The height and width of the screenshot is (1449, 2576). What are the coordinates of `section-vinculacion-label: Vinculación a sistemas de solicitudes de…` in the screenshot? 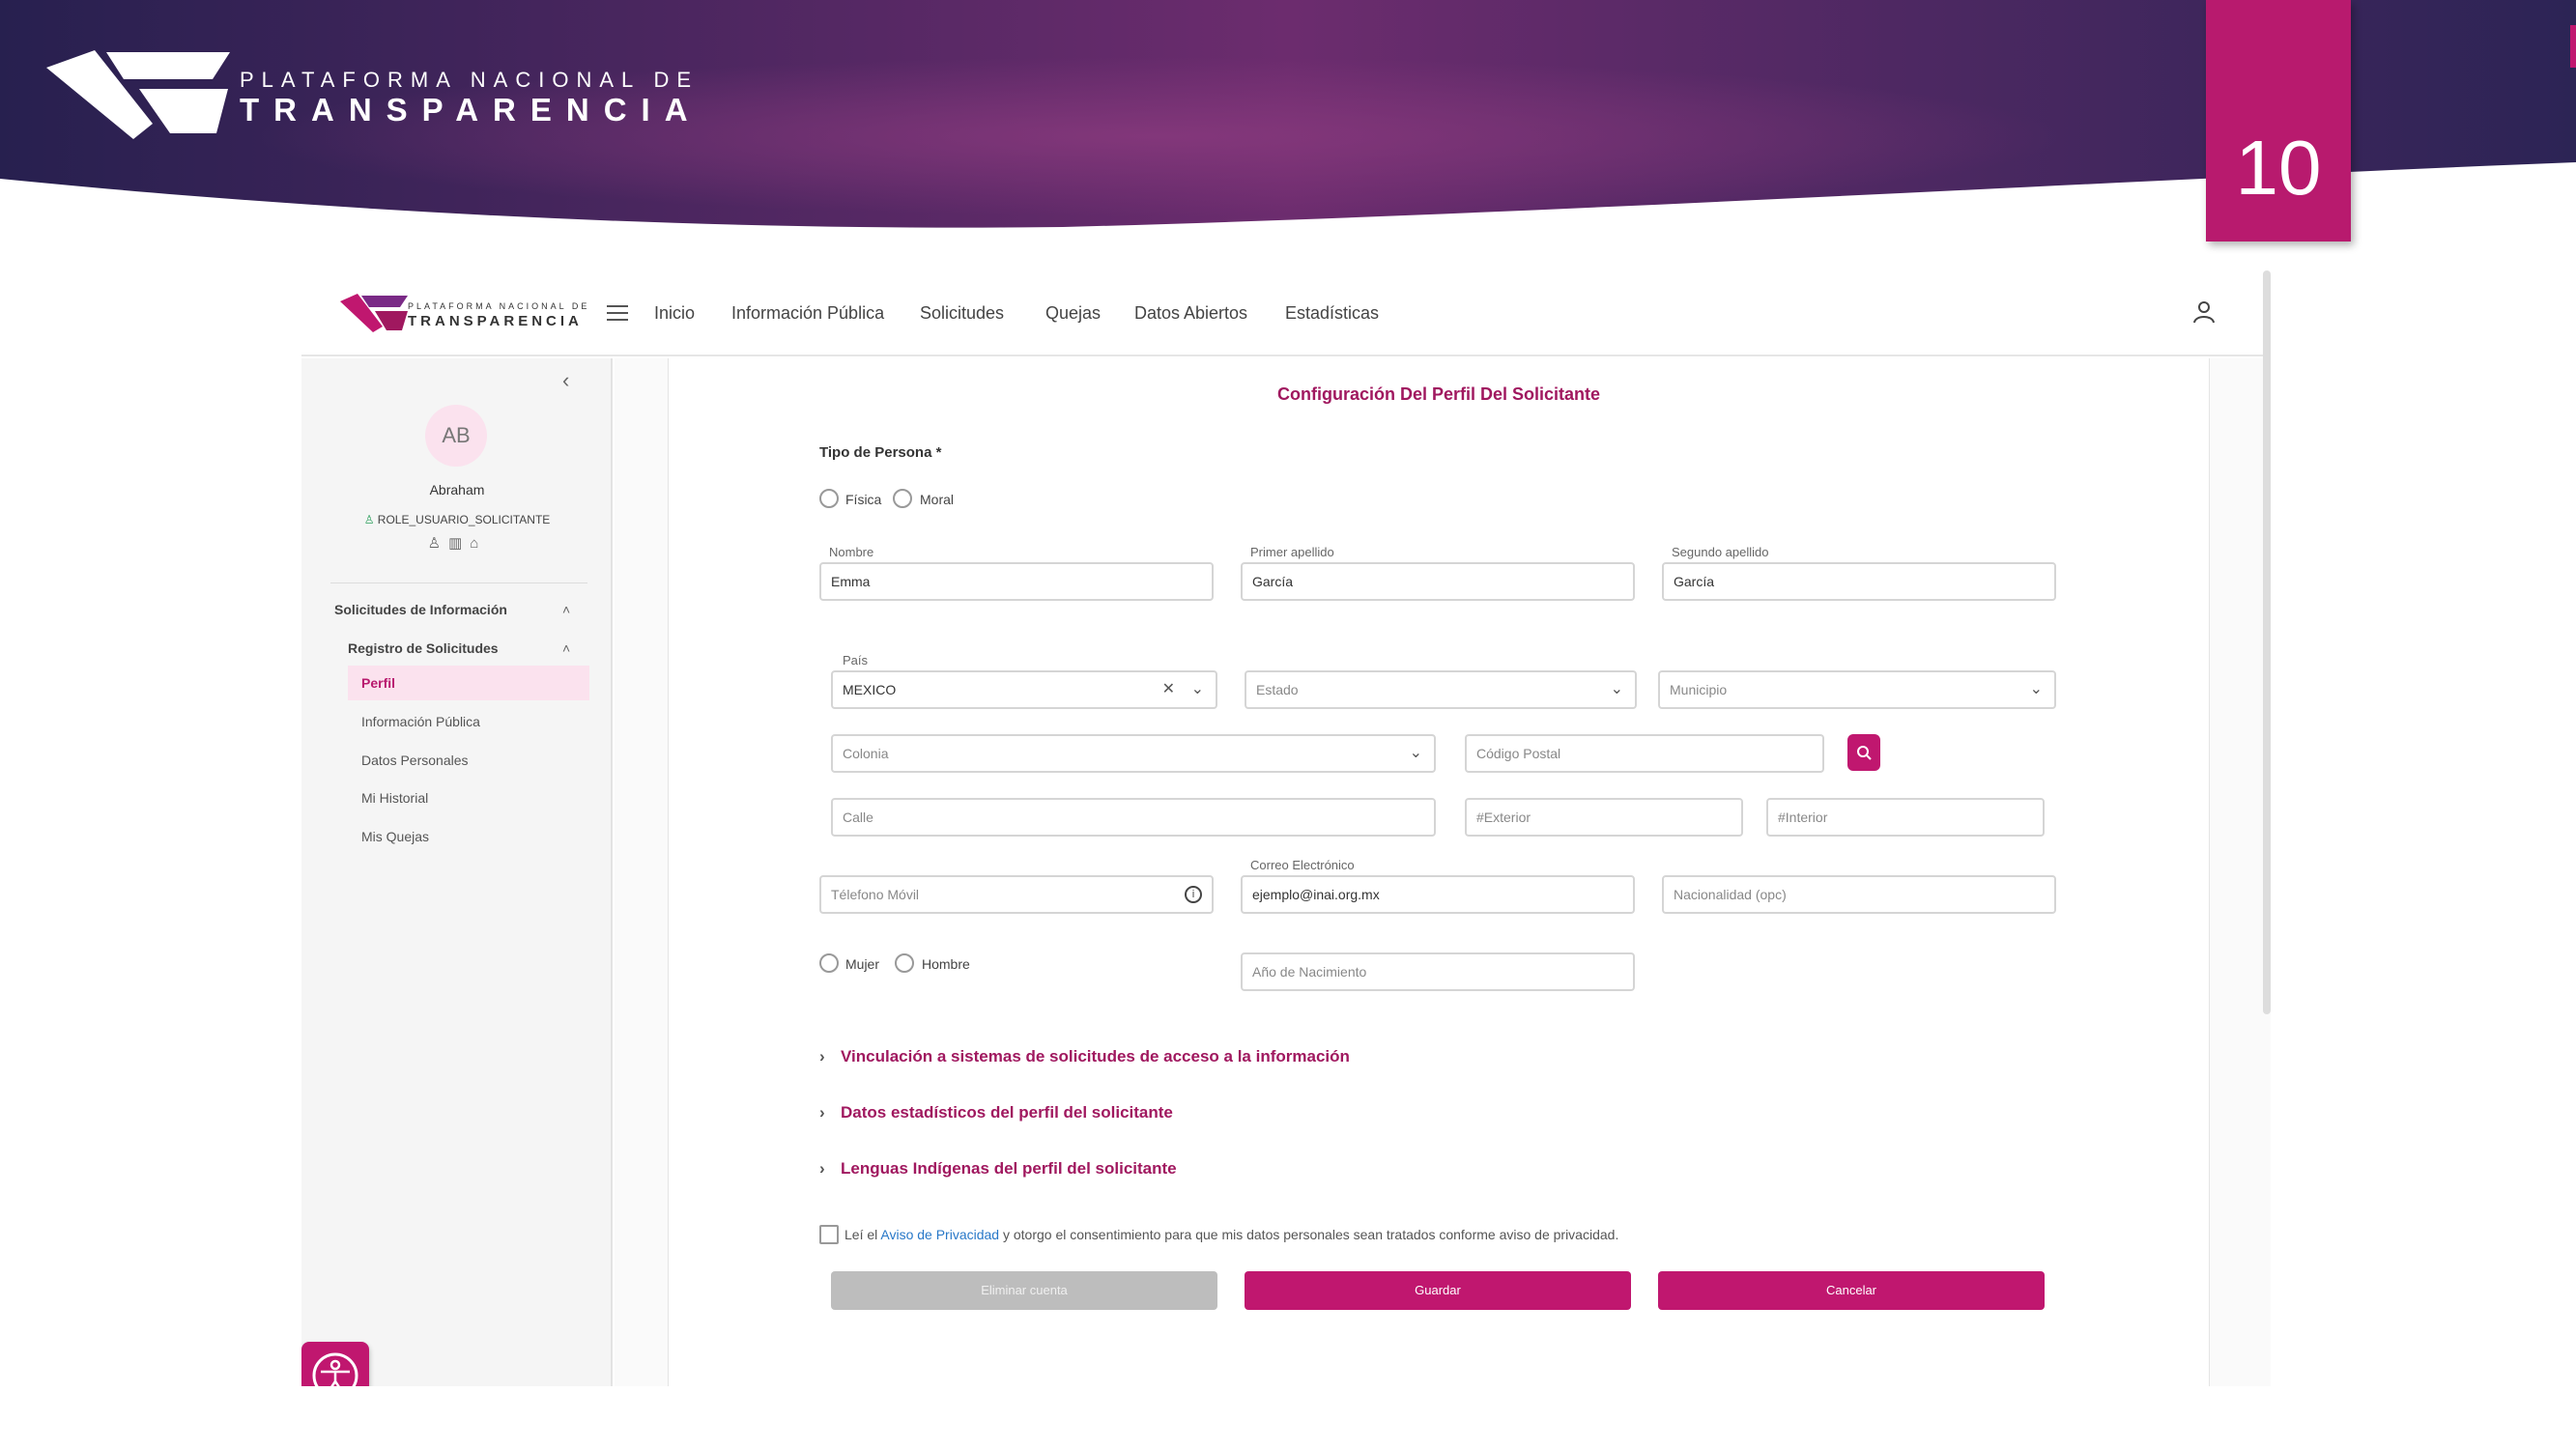 It's located at (1096, 1056).